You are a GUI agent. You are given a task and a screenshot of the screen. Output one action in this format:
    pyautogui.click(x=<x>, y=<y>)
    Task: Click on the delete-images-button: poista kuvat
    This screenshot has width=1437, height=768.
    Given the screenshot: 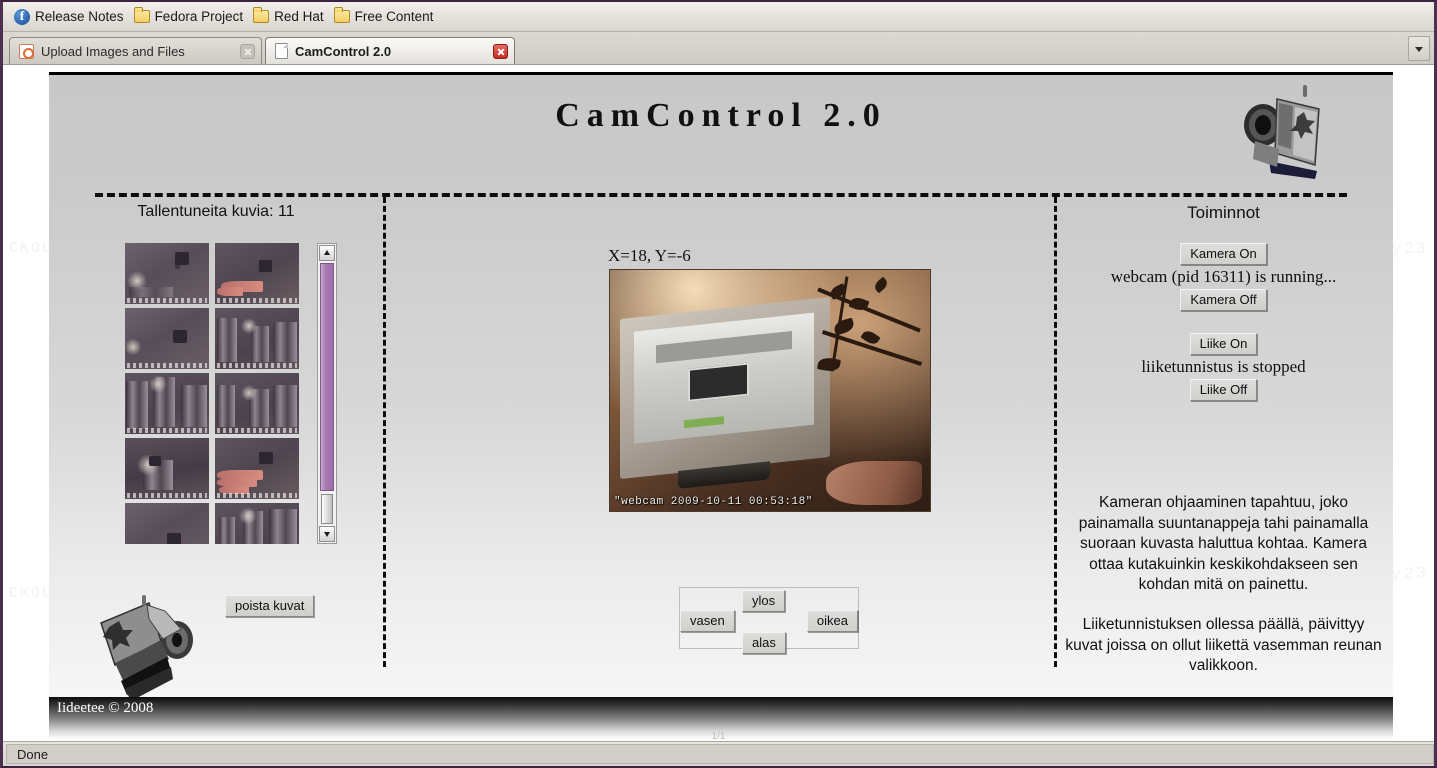 What is the action you would take?
    pyautogui.click(x=270, y=606)
    